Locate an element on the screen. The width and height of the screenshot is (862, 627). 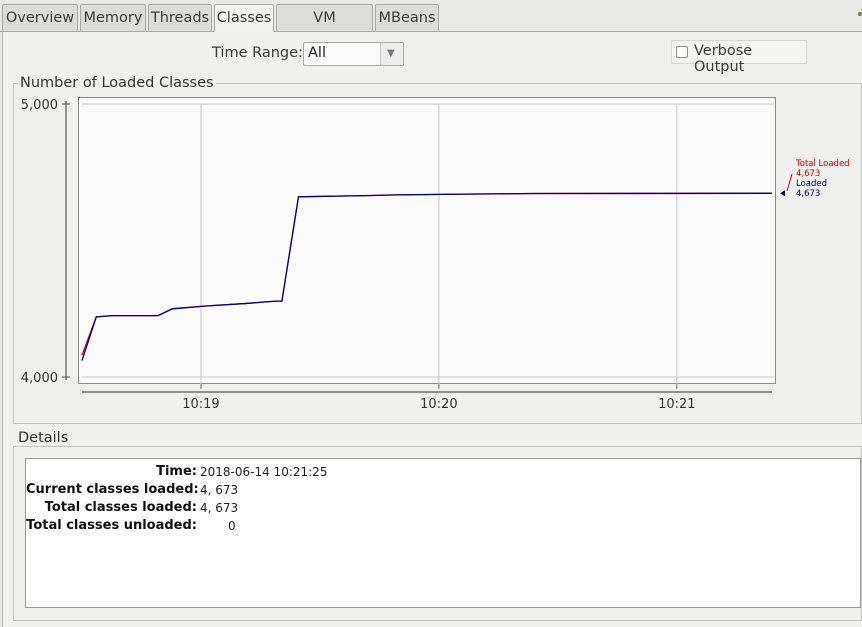
detail-total-label: Total classes loaded: is located at coordinates (120, 507).